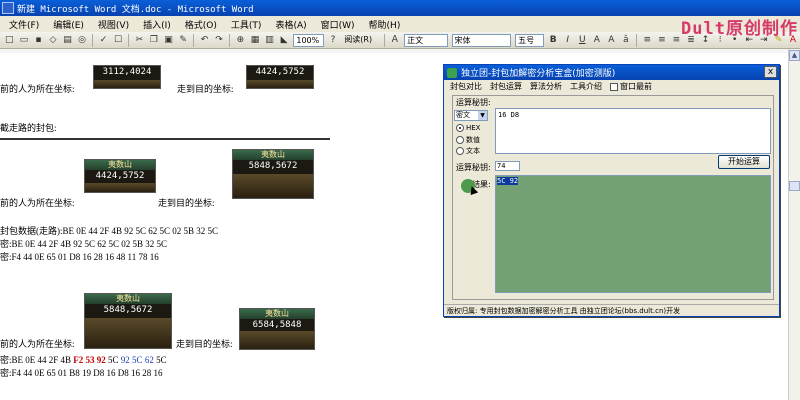  What do you see at coordinates (626, 40) in the screenshot?
I see `char-scale-icon: ǎ` at bounding box center [626, 40].